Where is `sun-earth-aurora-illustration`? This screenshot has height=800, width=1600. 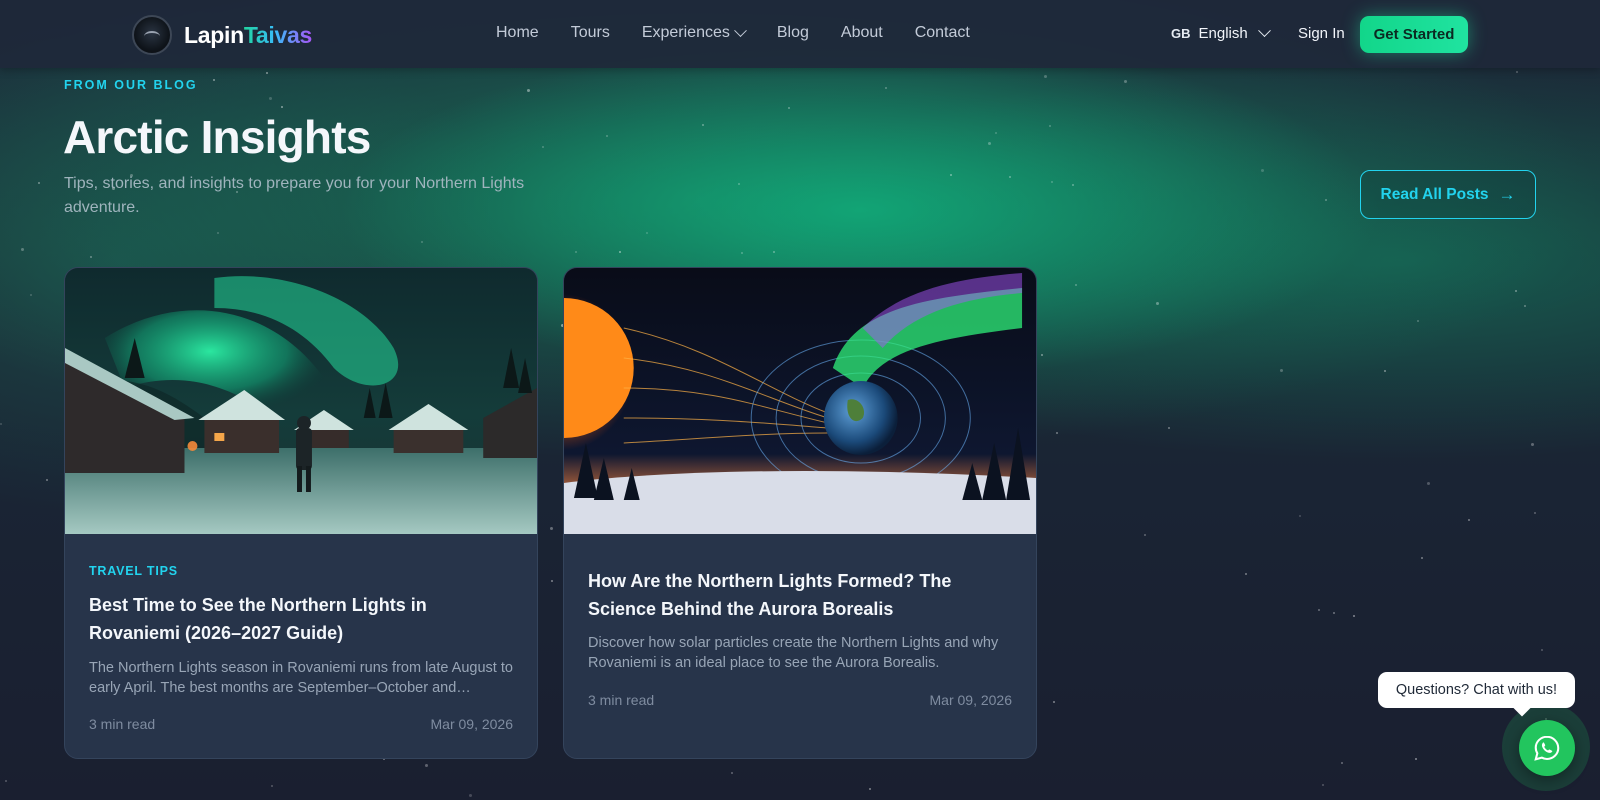
sun-earth-aurora-illustration is located at coordinates (800, 401).